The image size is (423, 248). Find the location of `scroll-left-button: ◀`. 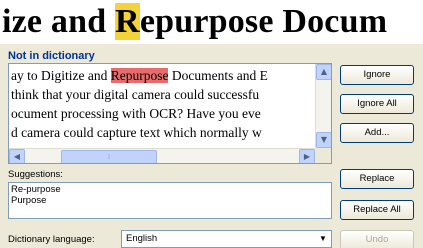

scroll-left-button: ◀ is located at coordinates (17, 156).